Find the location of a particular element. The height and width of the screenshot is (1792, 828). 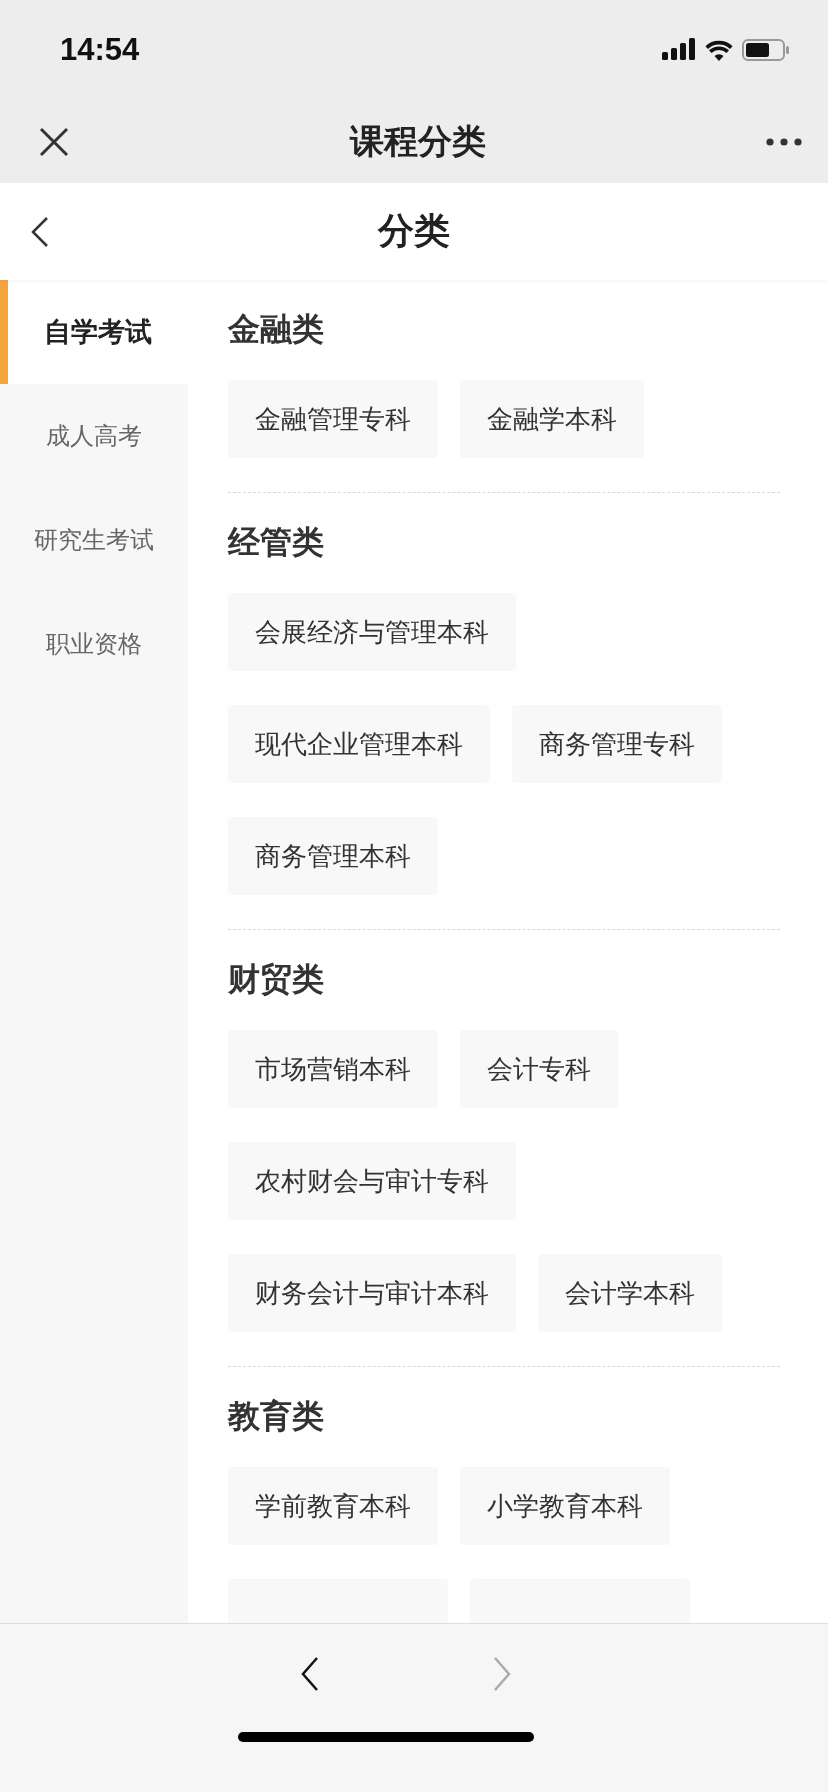

section-title: 财贸类 is located at coordinates (276, 979).